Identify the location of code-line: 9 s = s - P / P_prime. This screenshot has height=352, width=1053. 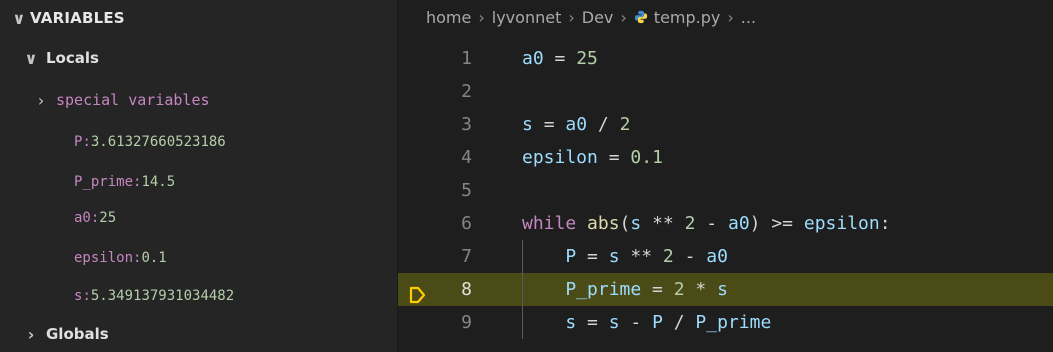
(725, 322).